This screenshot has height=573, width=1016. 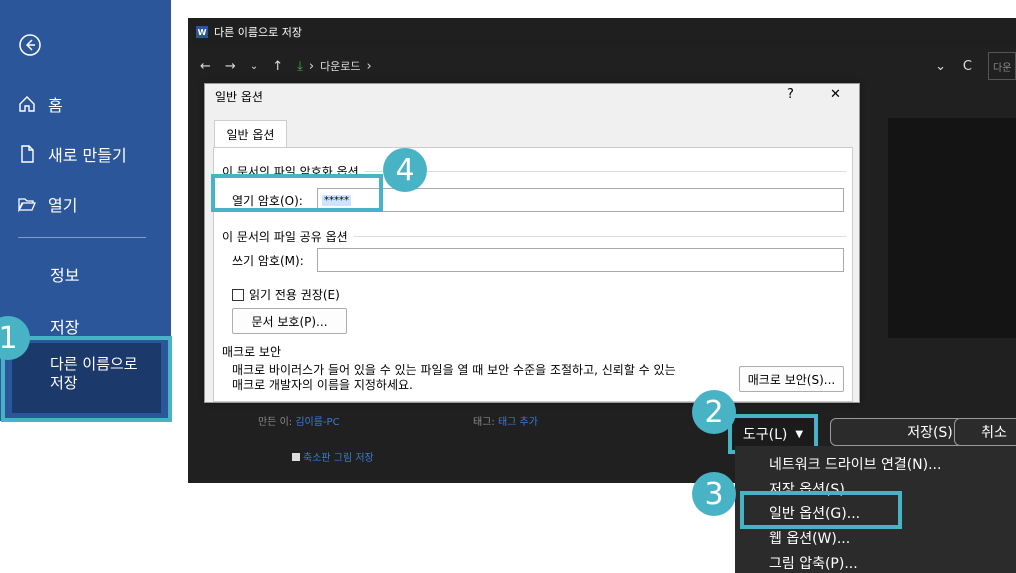 What do you see at coordinates (63, 205) in the screenshot?
I see `sidebar-item-label: 열기` at bounding box center [63, 205].